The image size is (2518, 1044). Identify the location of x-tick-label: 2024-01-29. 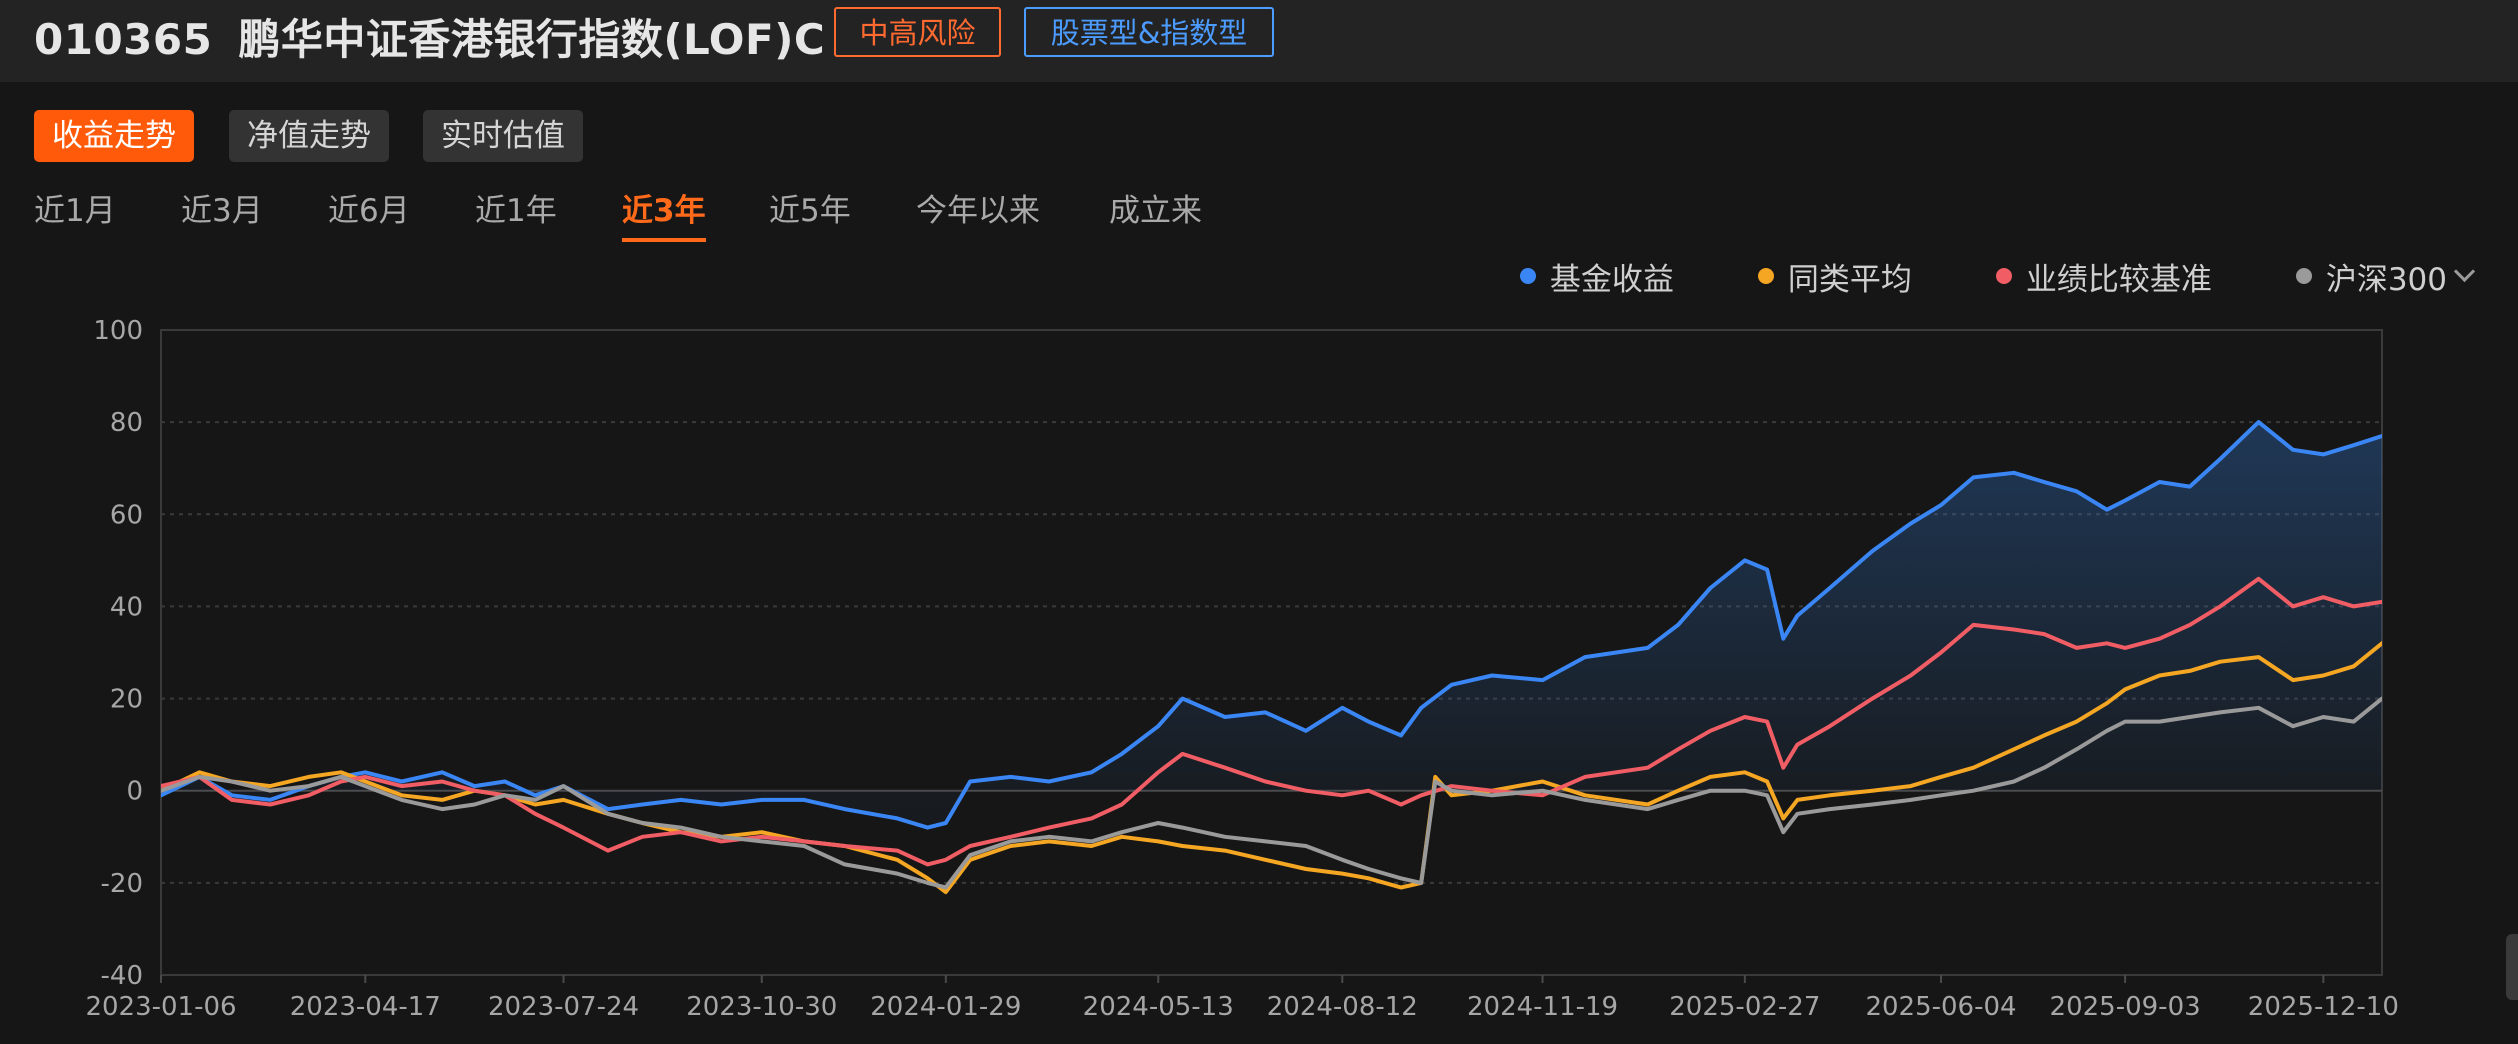
(945, 1007).